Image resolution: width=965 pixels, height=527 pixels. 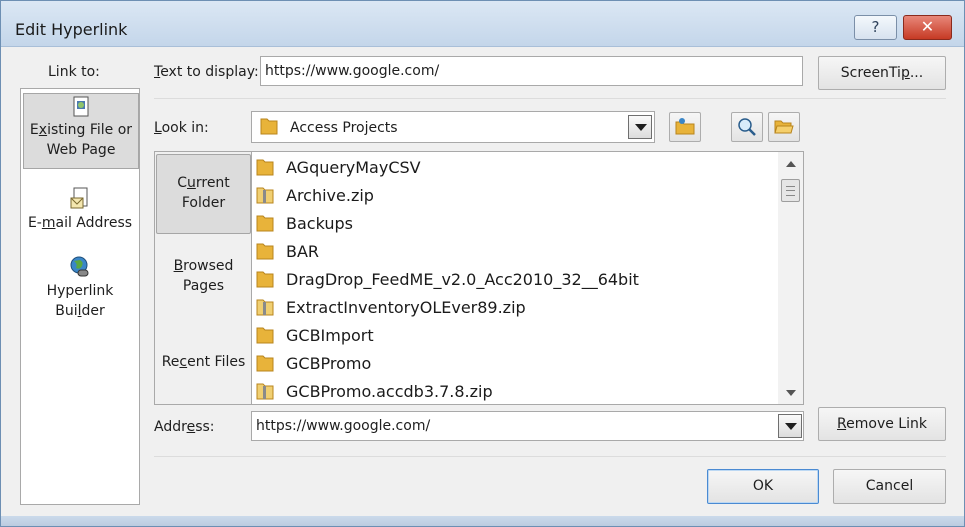 I want to click on existing-file-icon, so click(x=81, y=106).